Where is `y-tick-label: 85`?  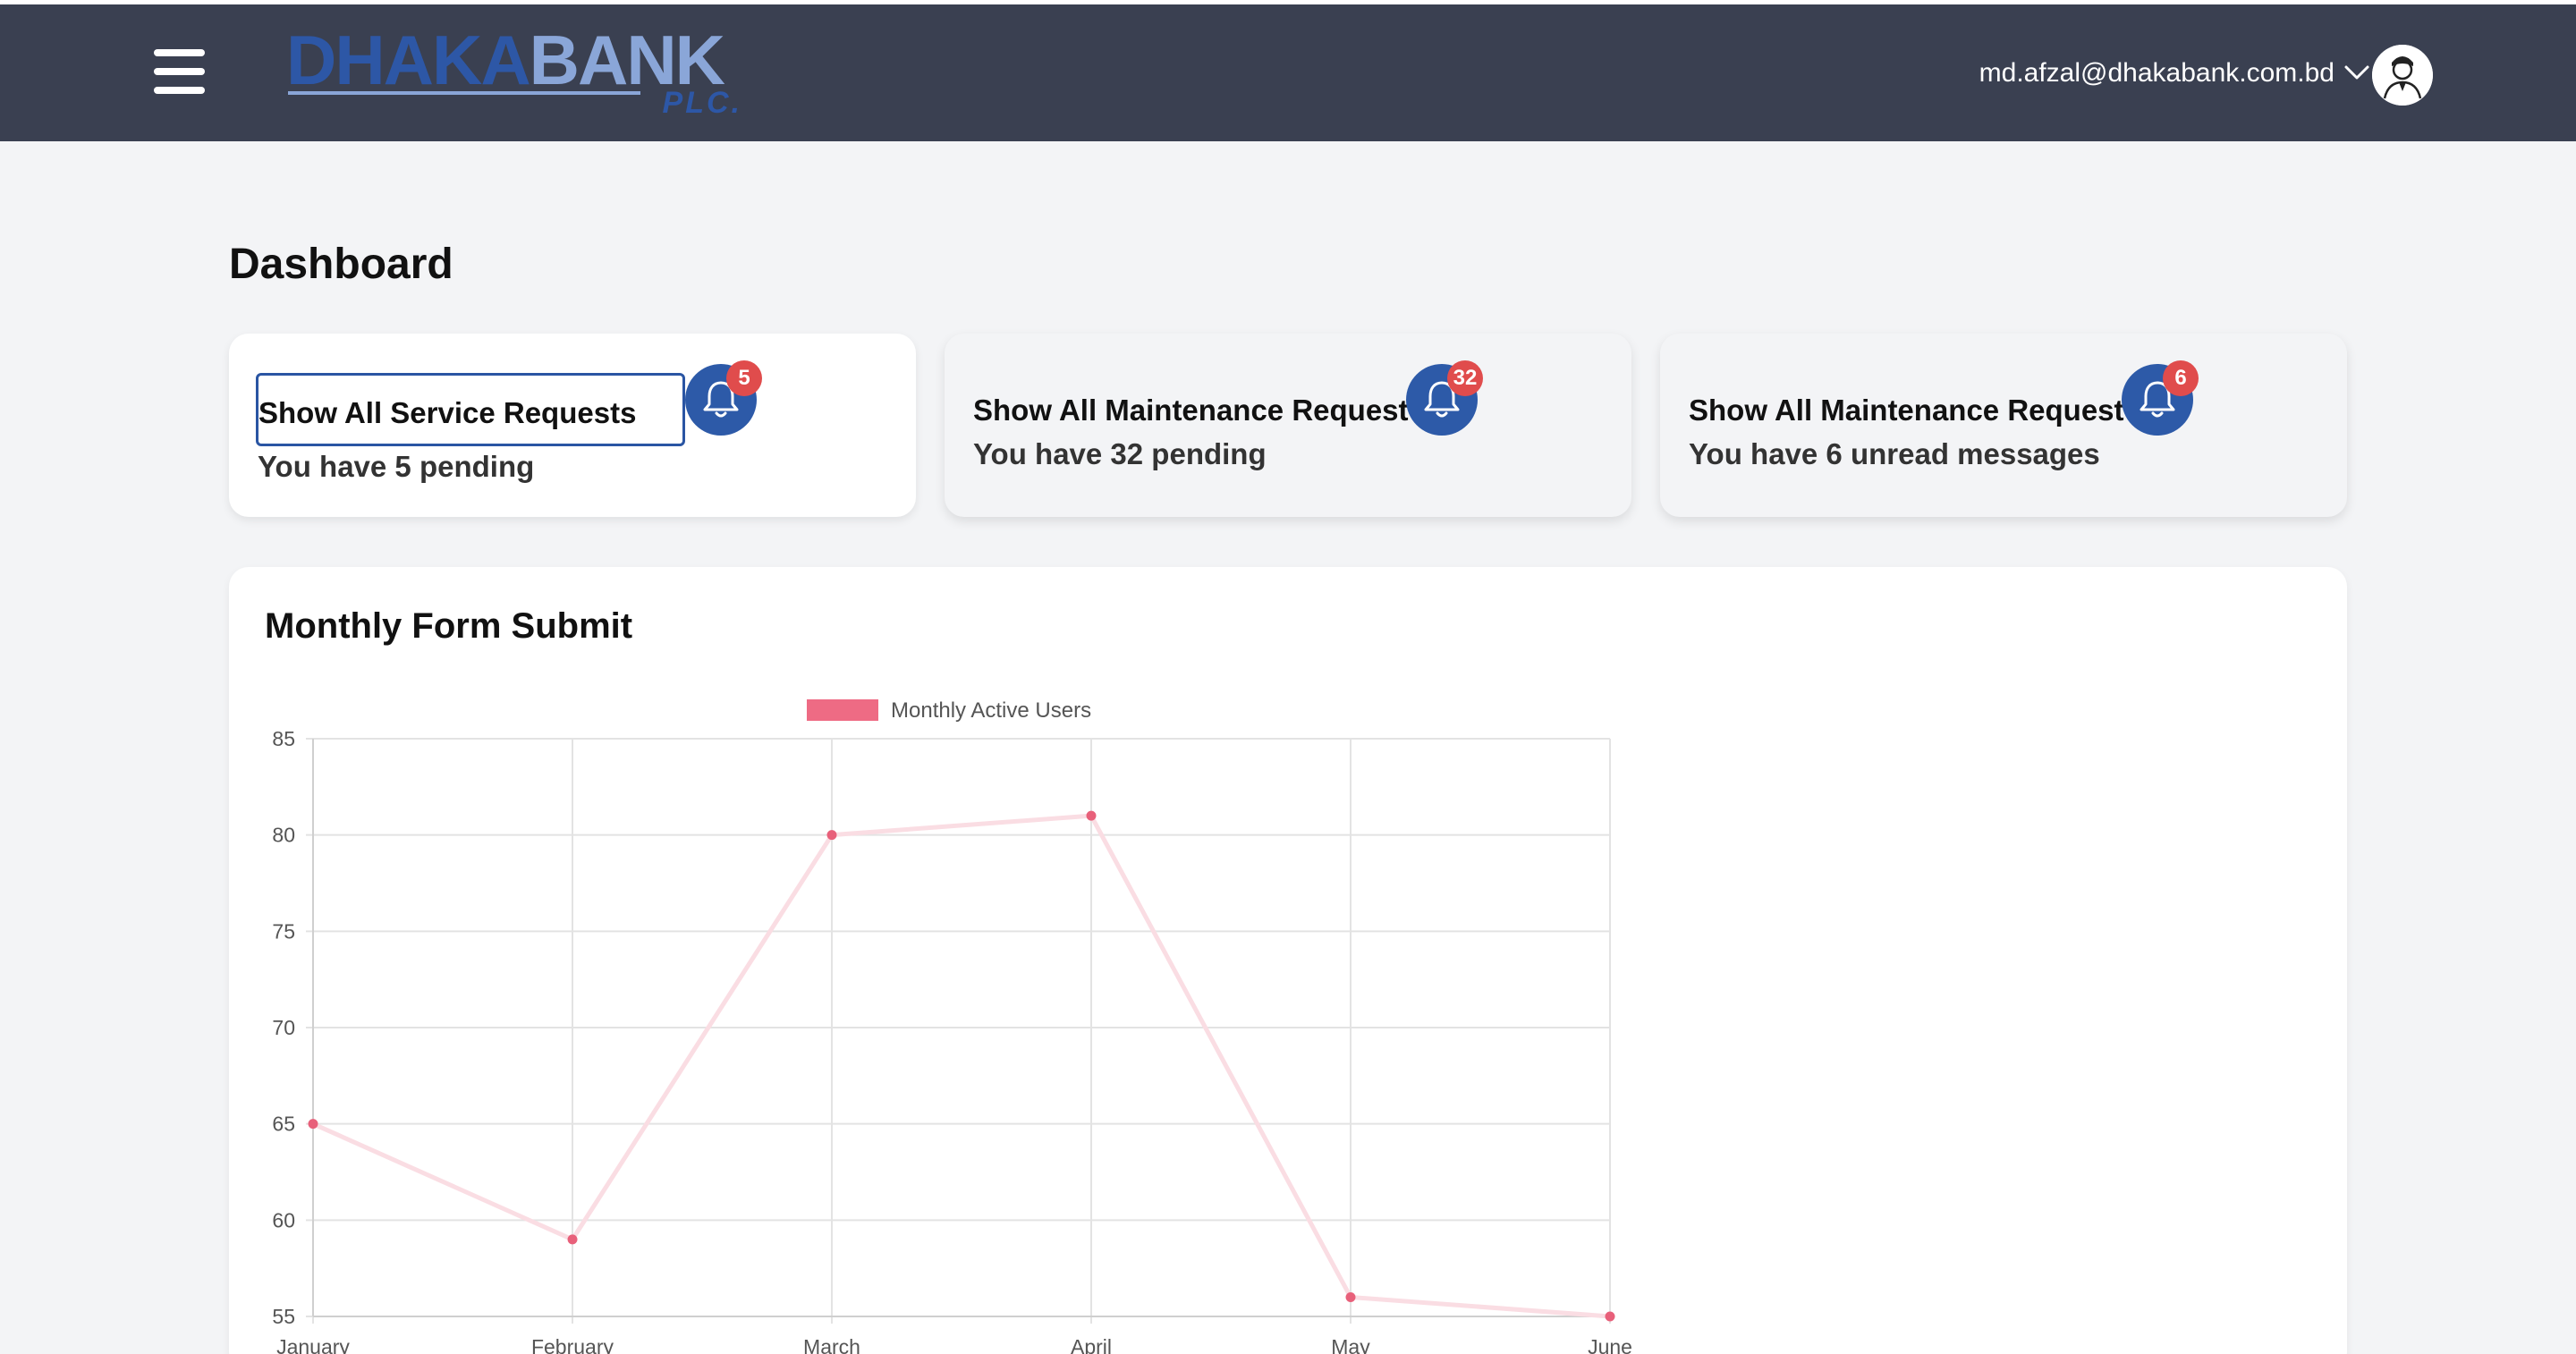
y-tick-label: 85 is located at coordinates (283, 738).